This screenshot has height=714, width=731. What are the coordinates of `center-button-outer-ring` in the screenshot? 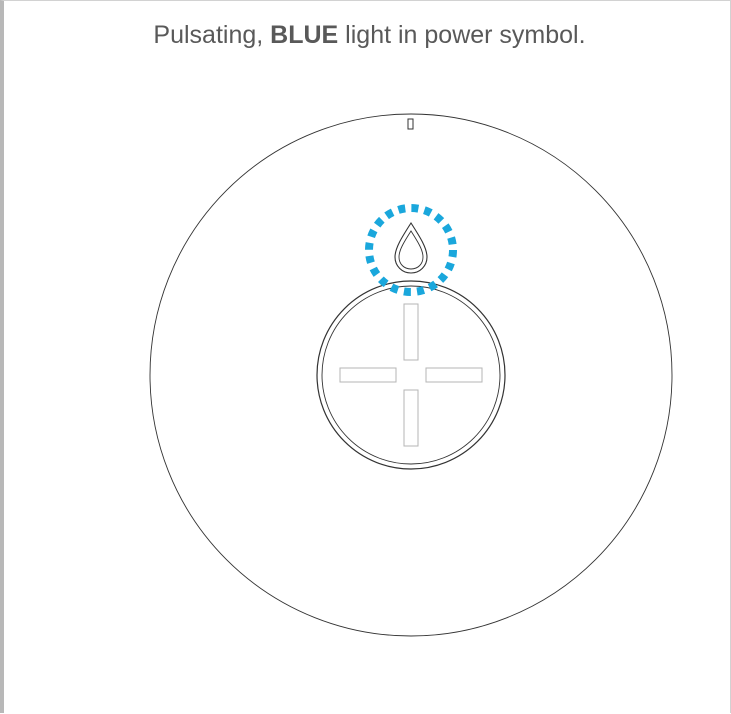 It's located at (411, 375).